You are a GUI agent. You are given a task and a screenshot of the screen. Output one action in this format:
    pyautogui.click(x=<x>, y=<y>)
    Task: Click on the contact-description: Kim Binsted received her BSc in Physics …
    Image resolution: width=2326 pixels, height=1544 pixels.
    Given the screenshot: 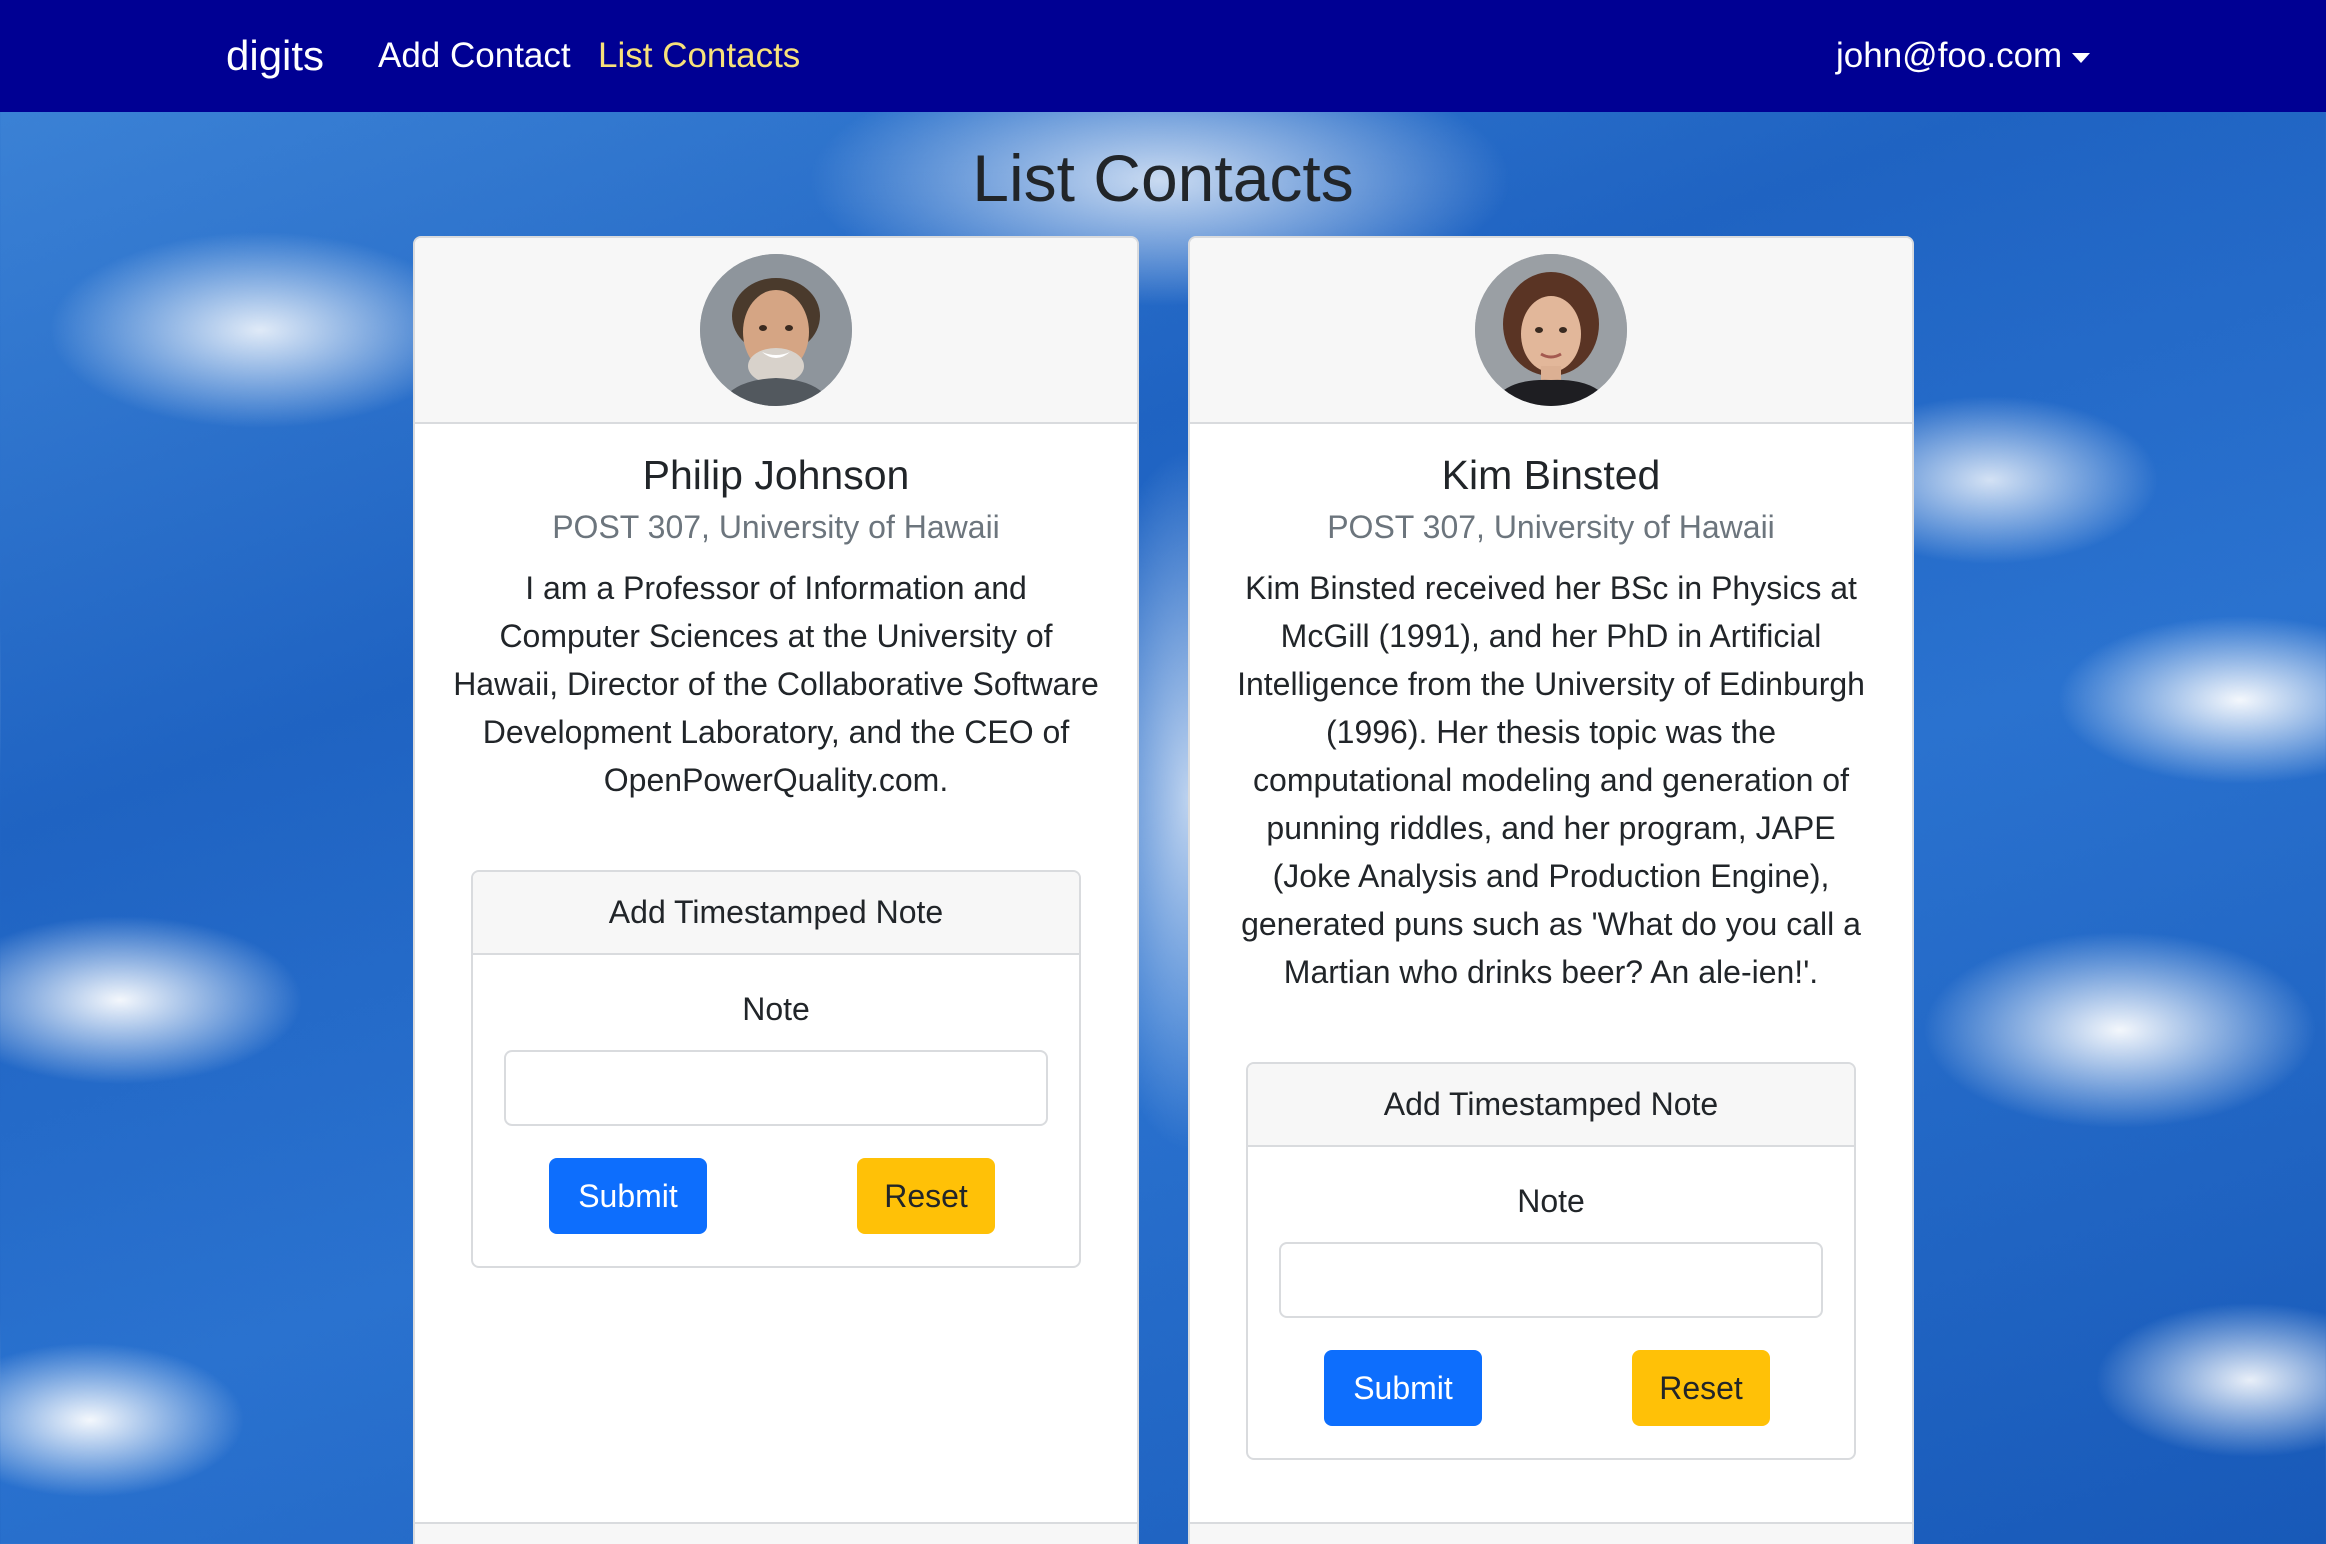 What is the action you would take?
    pyautogui.click(x=1551, y=780)
    